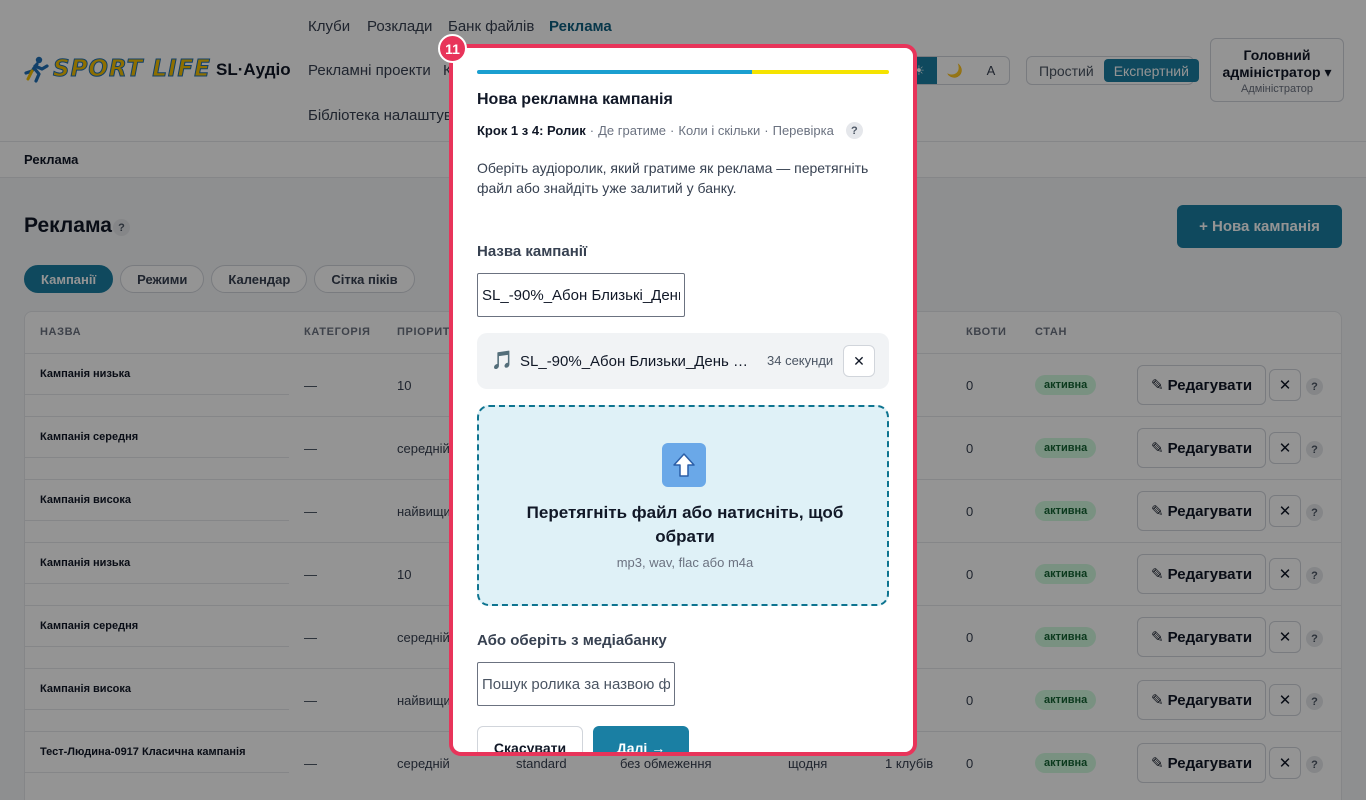  Describe the element at coordinates (532, 251) in the screenshot. I see `campaign-name-label: Назва кампанії` at that location.